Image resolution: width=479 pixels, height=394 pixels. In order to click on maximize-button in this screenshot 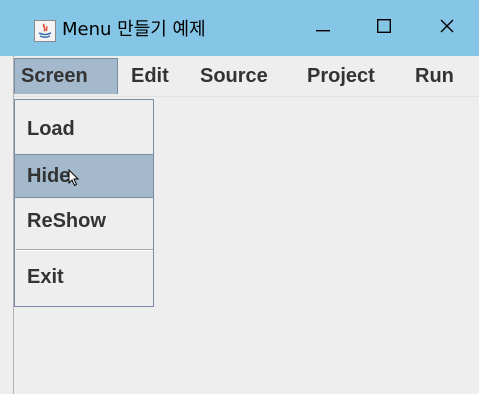, I will do `click(384, 28)`.